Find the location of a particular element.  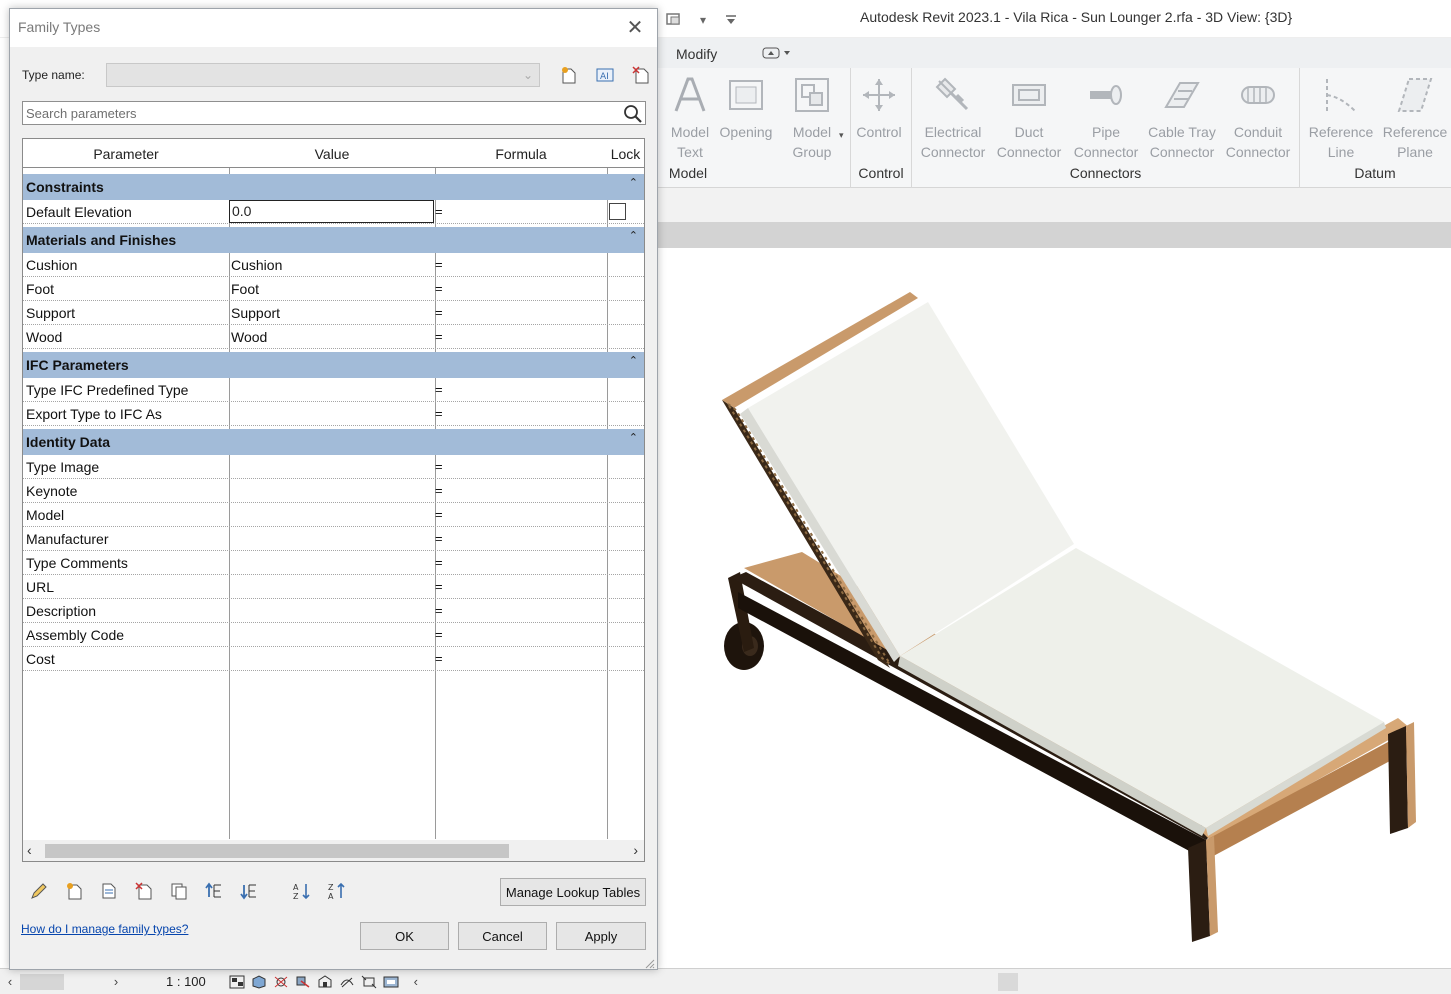

move-parameter-up-icon is located at coordinates (214, 891).